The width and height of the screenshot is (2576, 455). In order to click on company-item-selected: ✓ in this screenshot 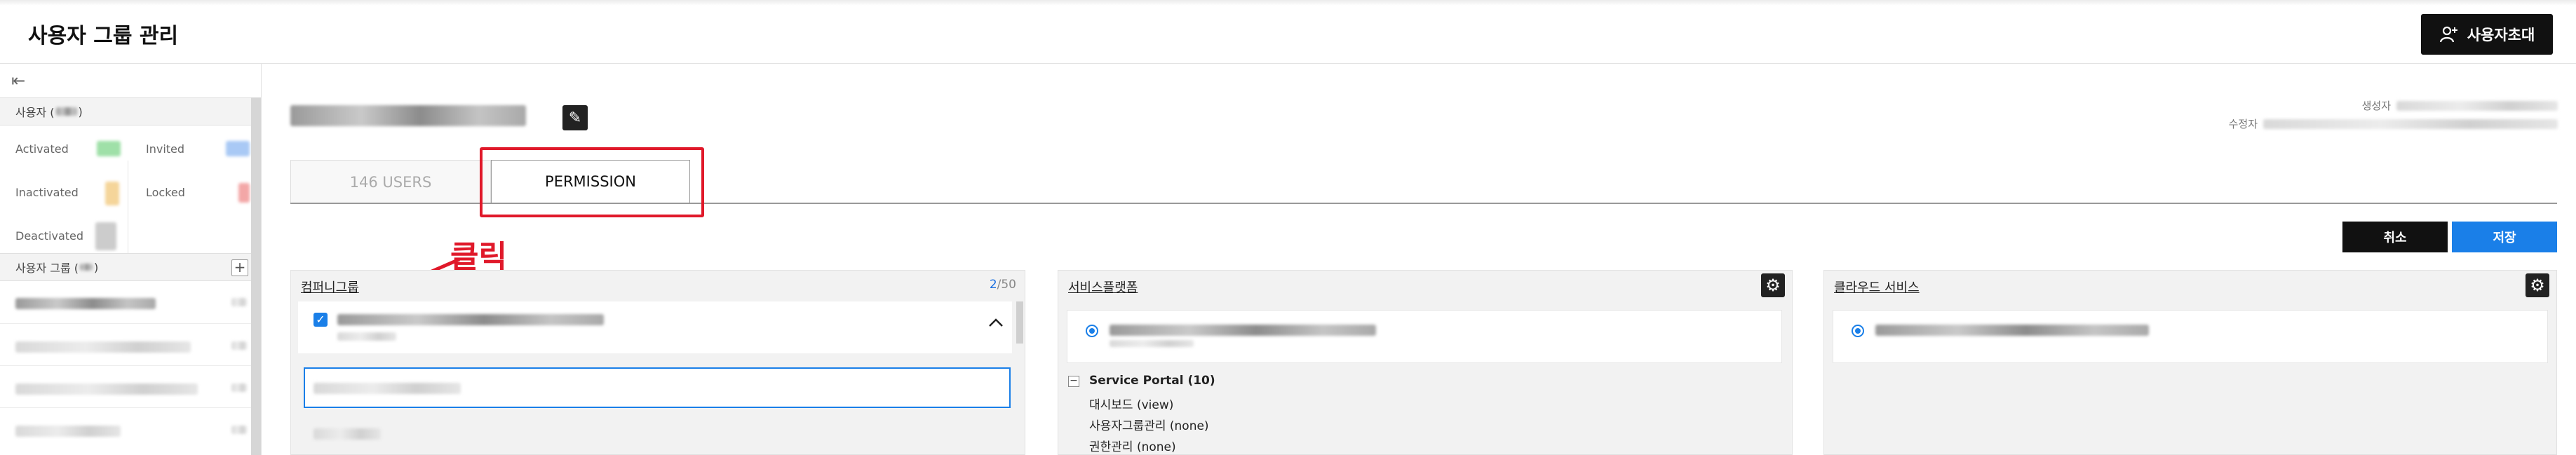, I will do `click(655, 327)`.